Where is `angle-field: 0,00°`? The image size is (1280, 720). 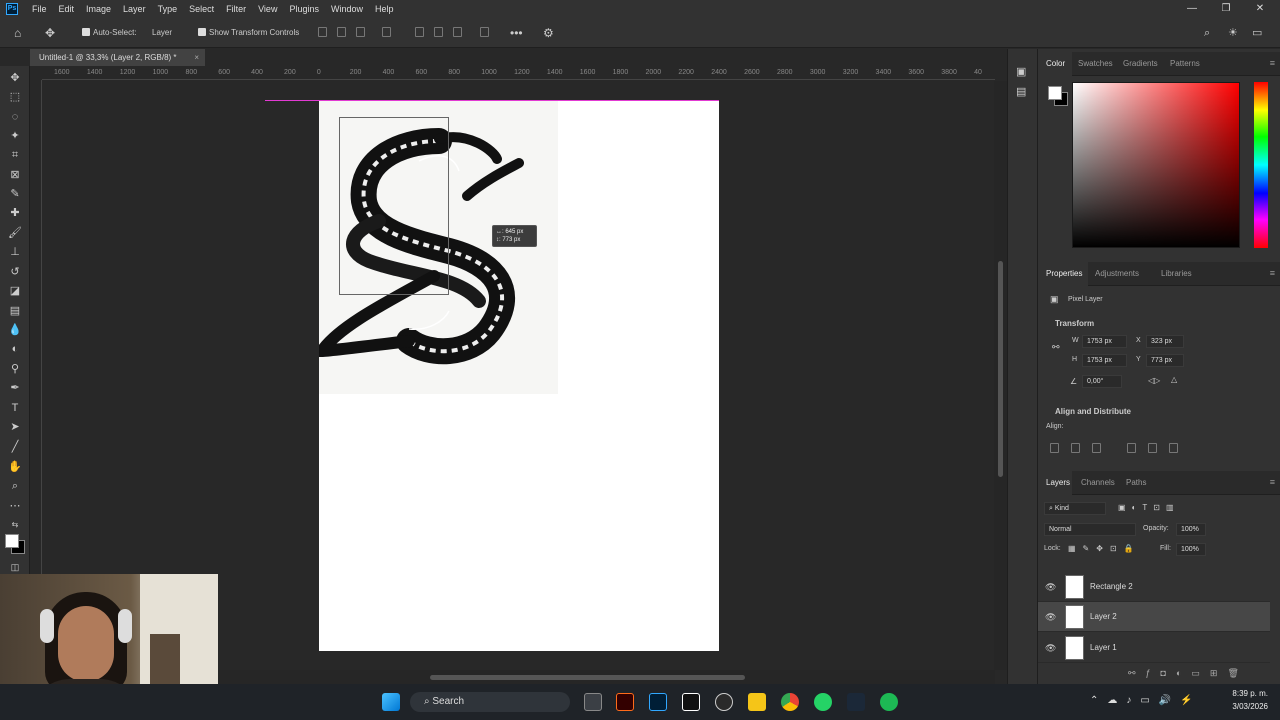 angle-field: 0,00° is located at coordinates (1102, 381).